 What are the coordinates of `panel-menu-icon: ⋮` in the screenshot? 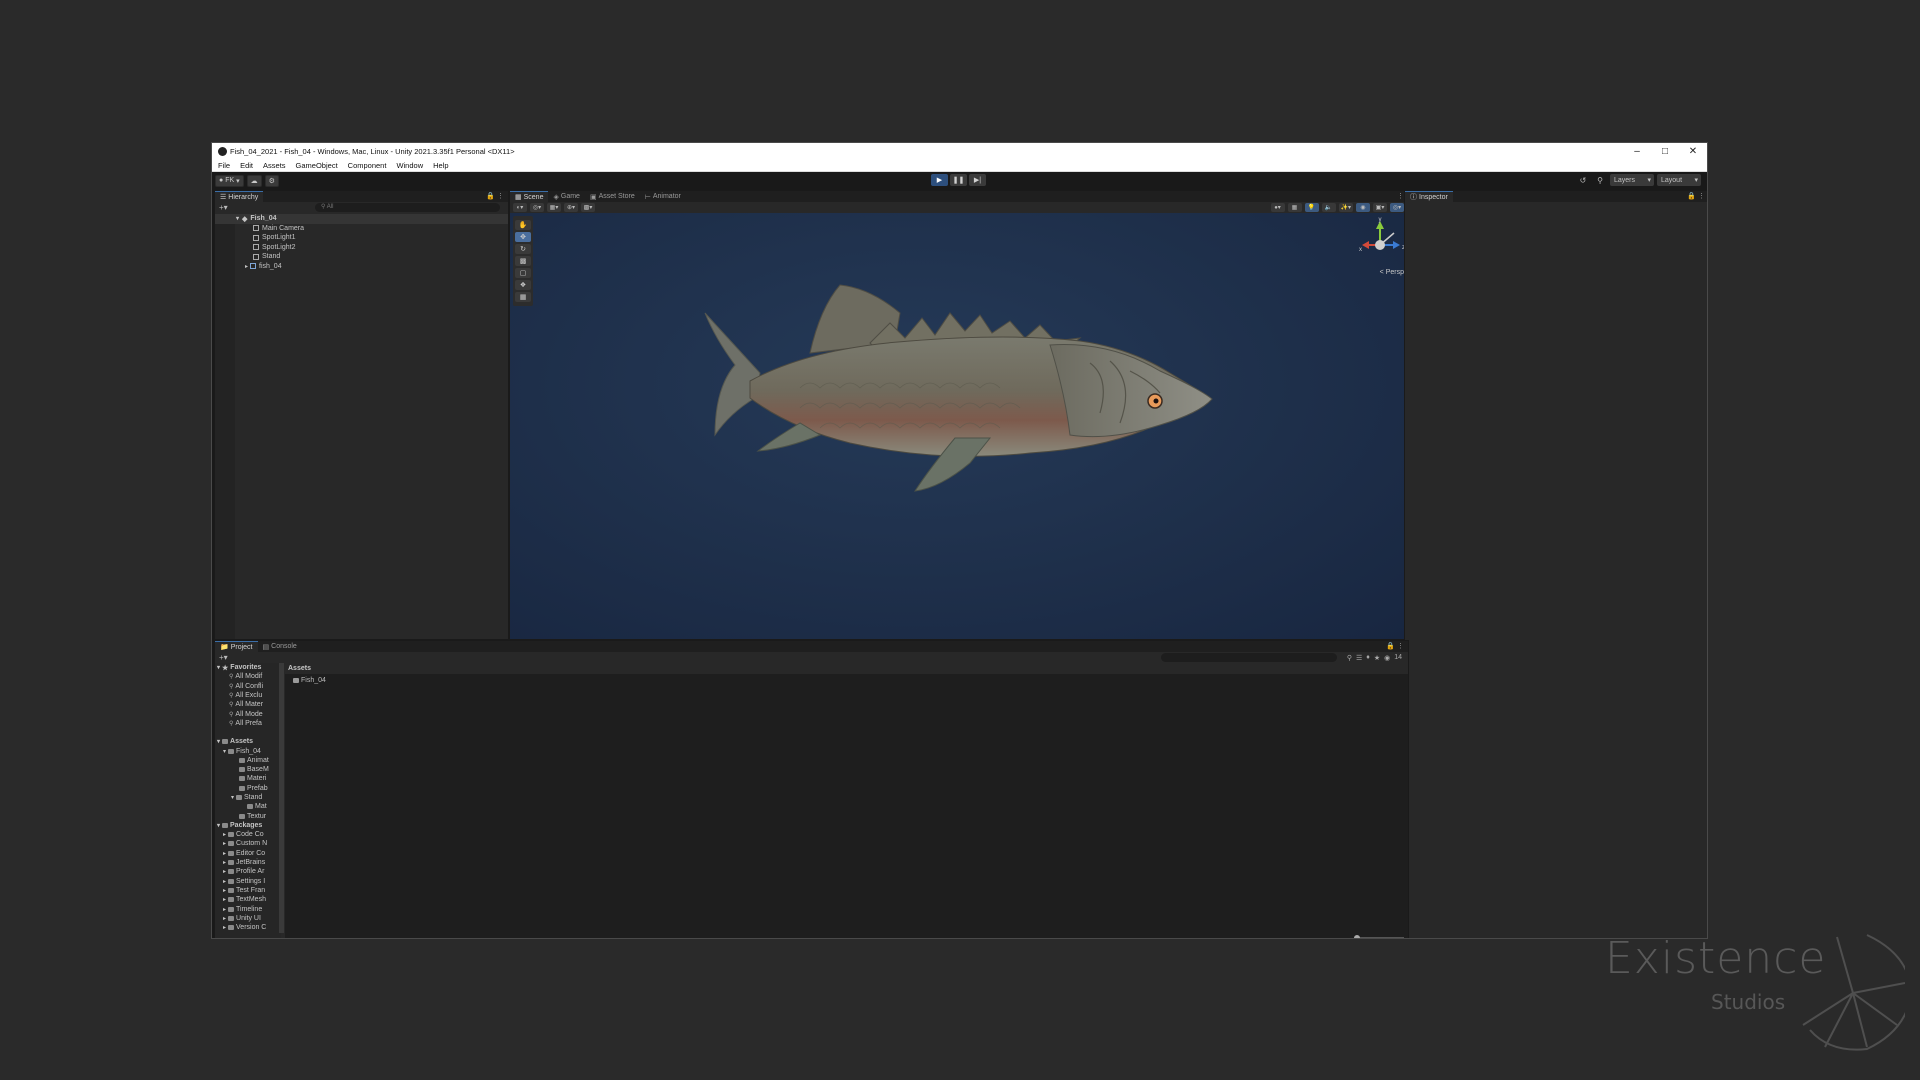 It's located at (1400, 196).